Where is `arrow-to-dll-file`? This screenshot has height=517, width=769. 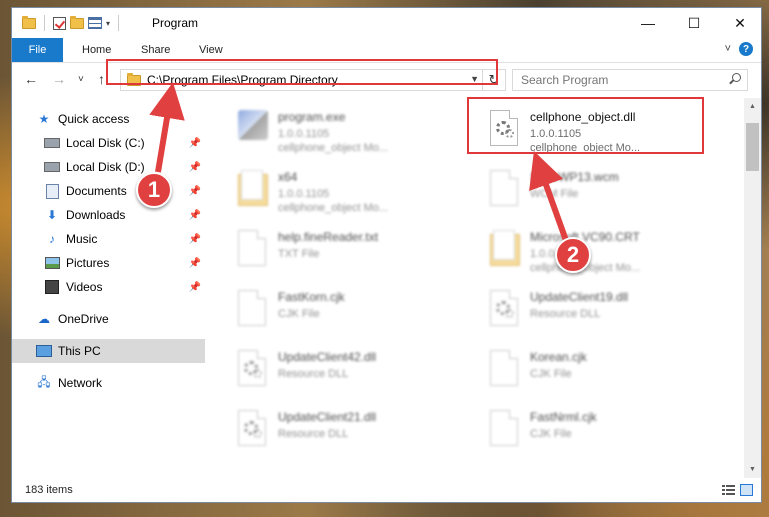
arrow-to-dll-file is located at coordinates (550, 199).